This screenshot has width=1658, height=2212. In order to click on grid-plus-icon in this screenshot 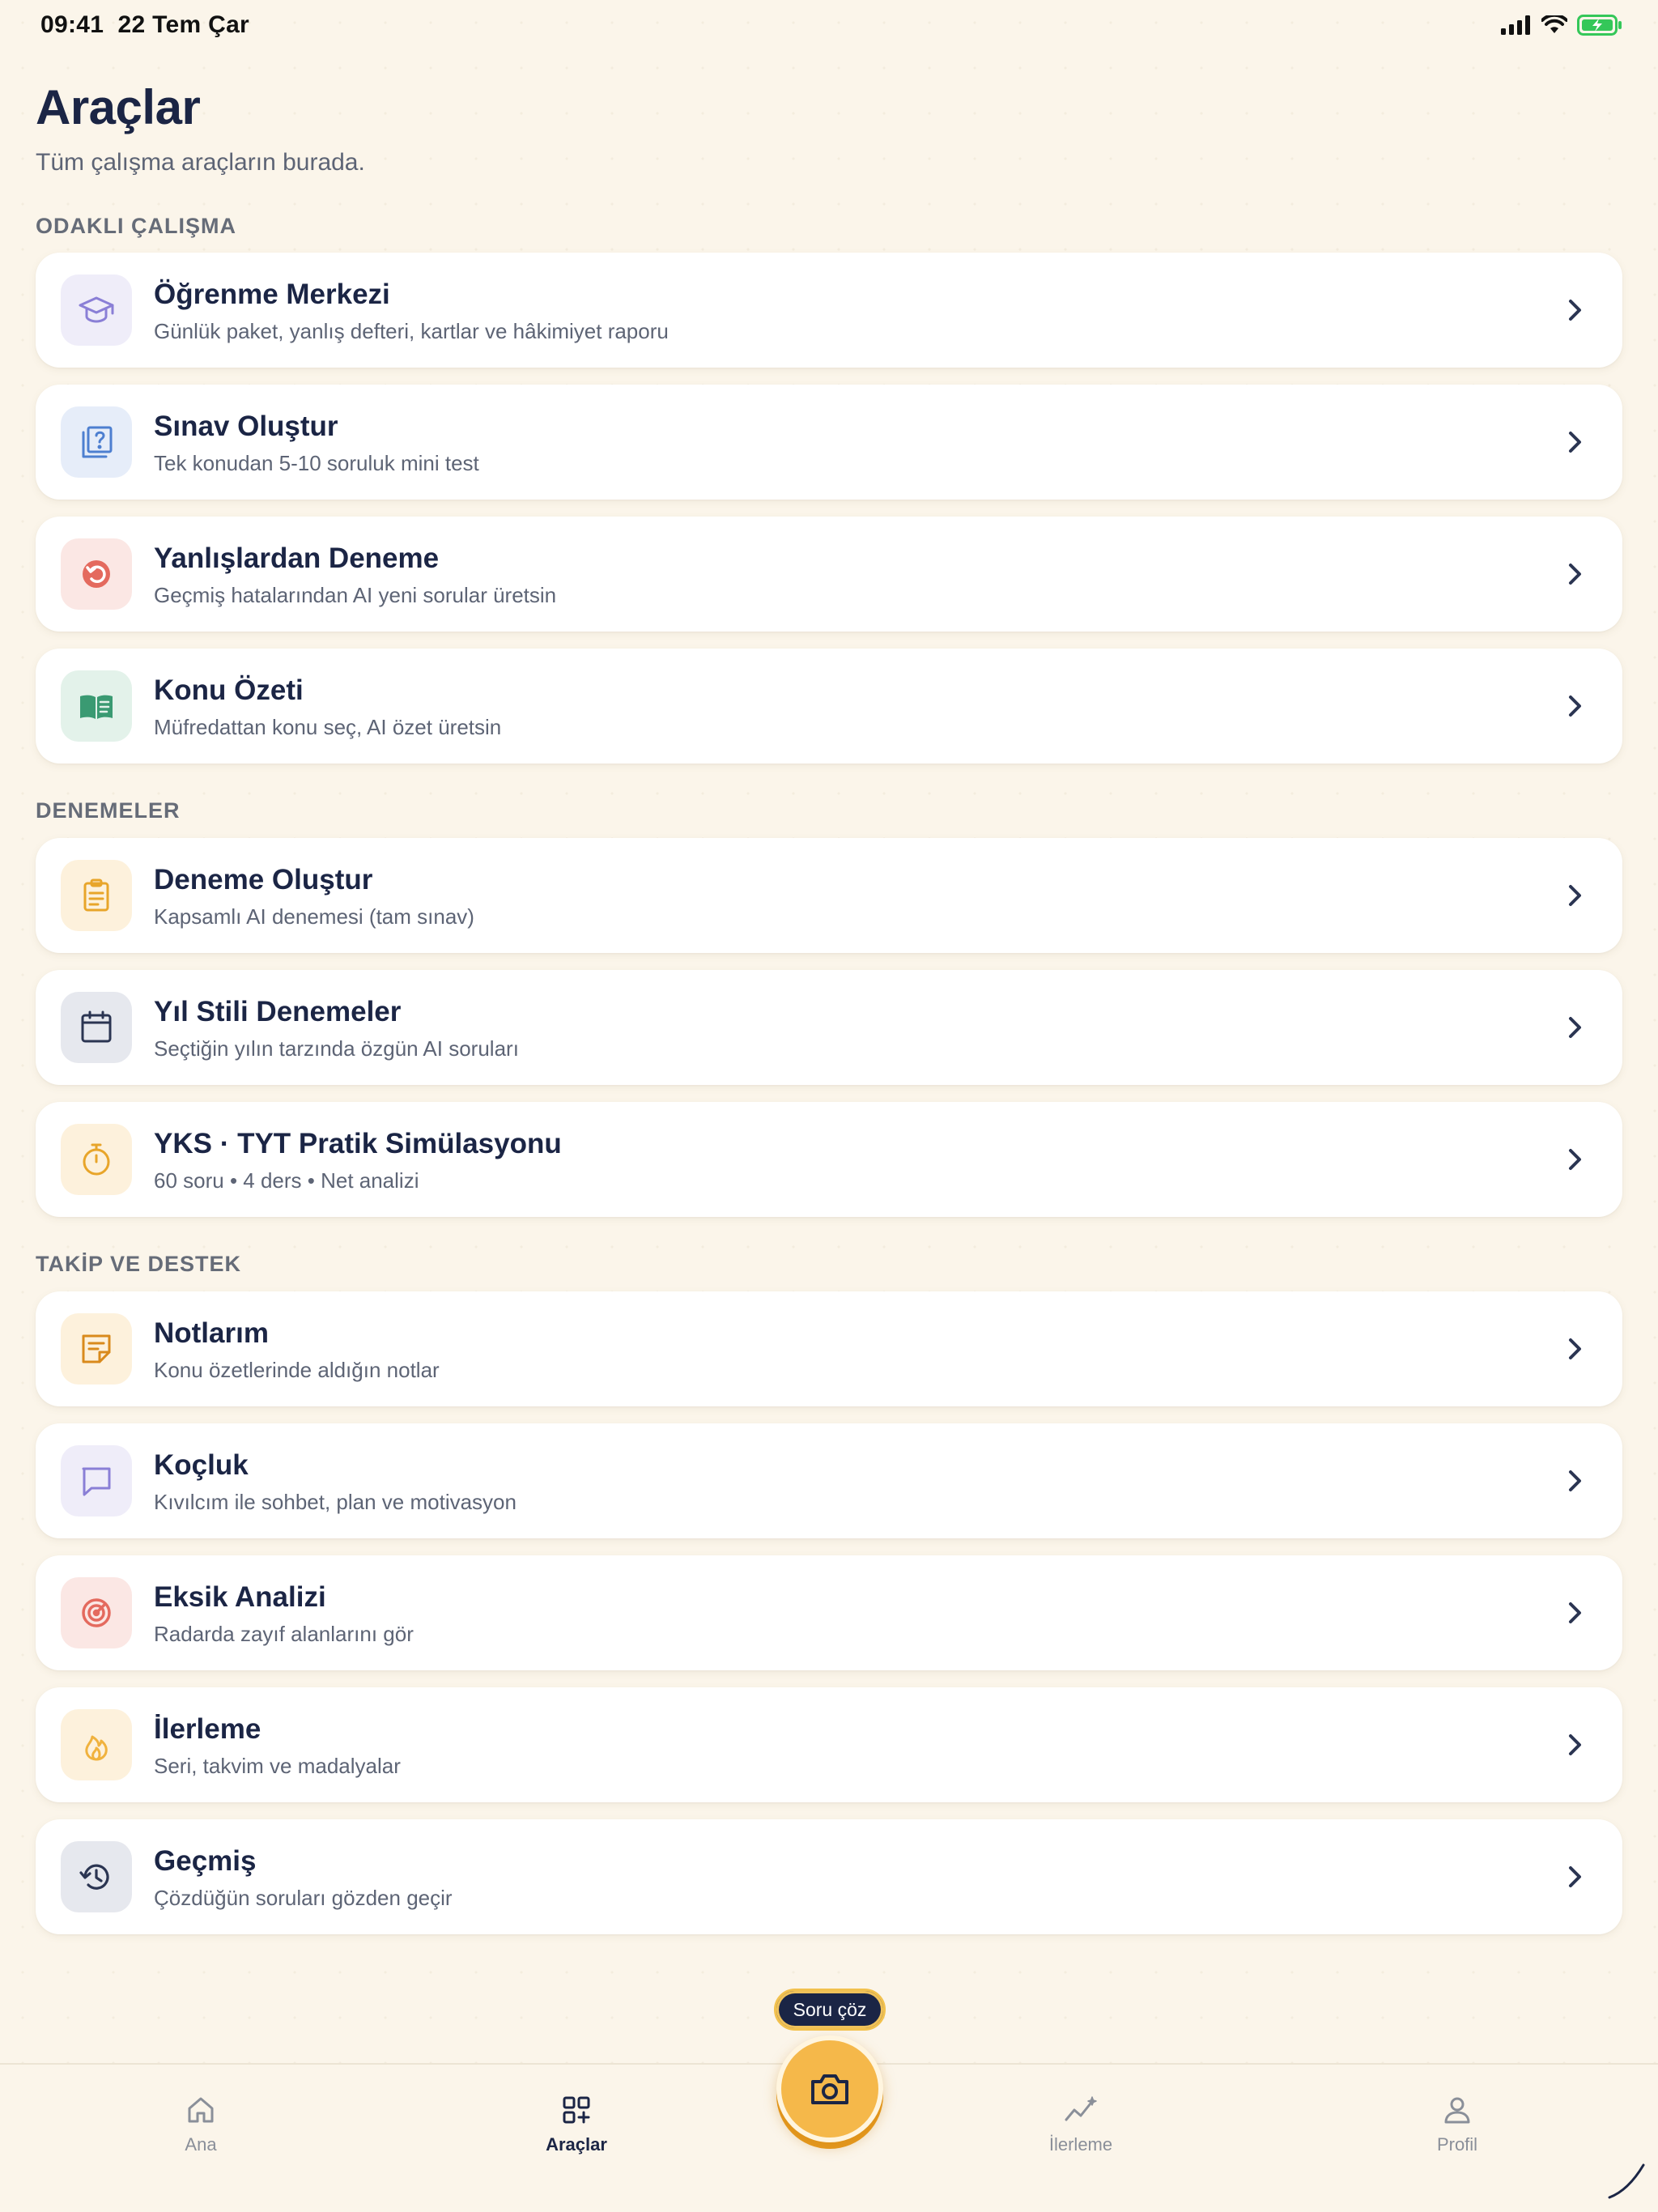, I will do `click(576, 2110)`.